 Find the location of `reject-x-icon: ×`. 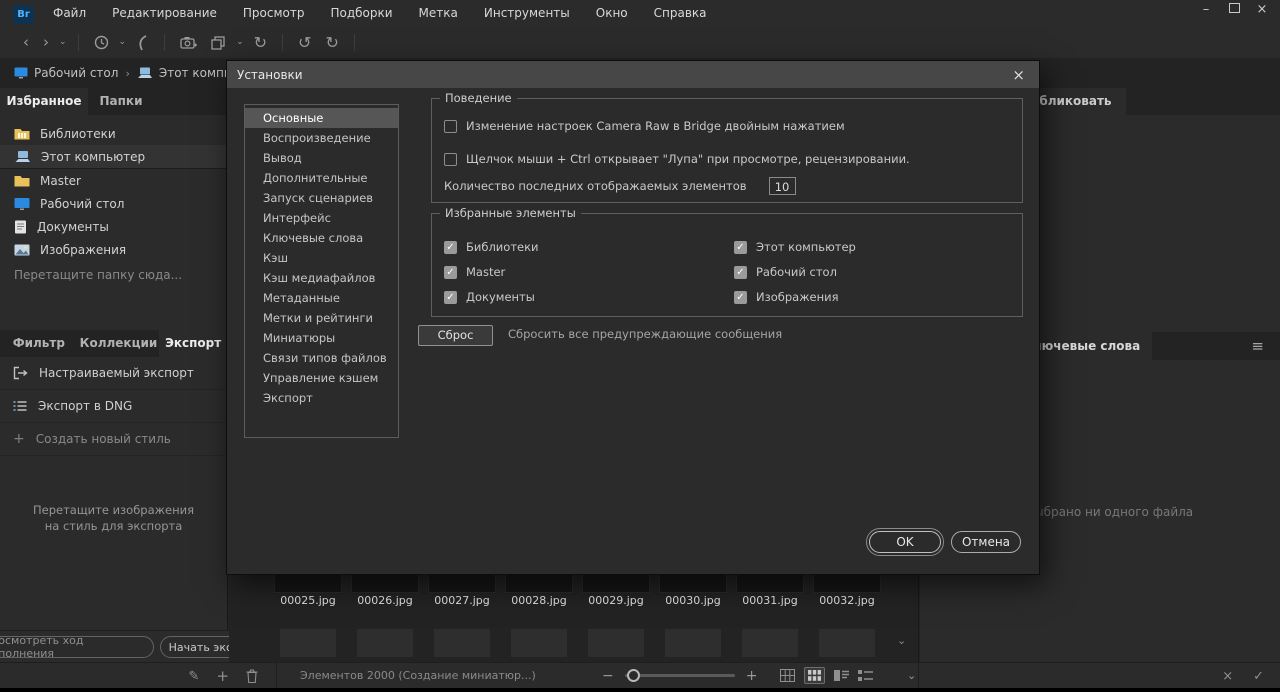

reject-x-icon: × is located at coordinates (1227, 676).